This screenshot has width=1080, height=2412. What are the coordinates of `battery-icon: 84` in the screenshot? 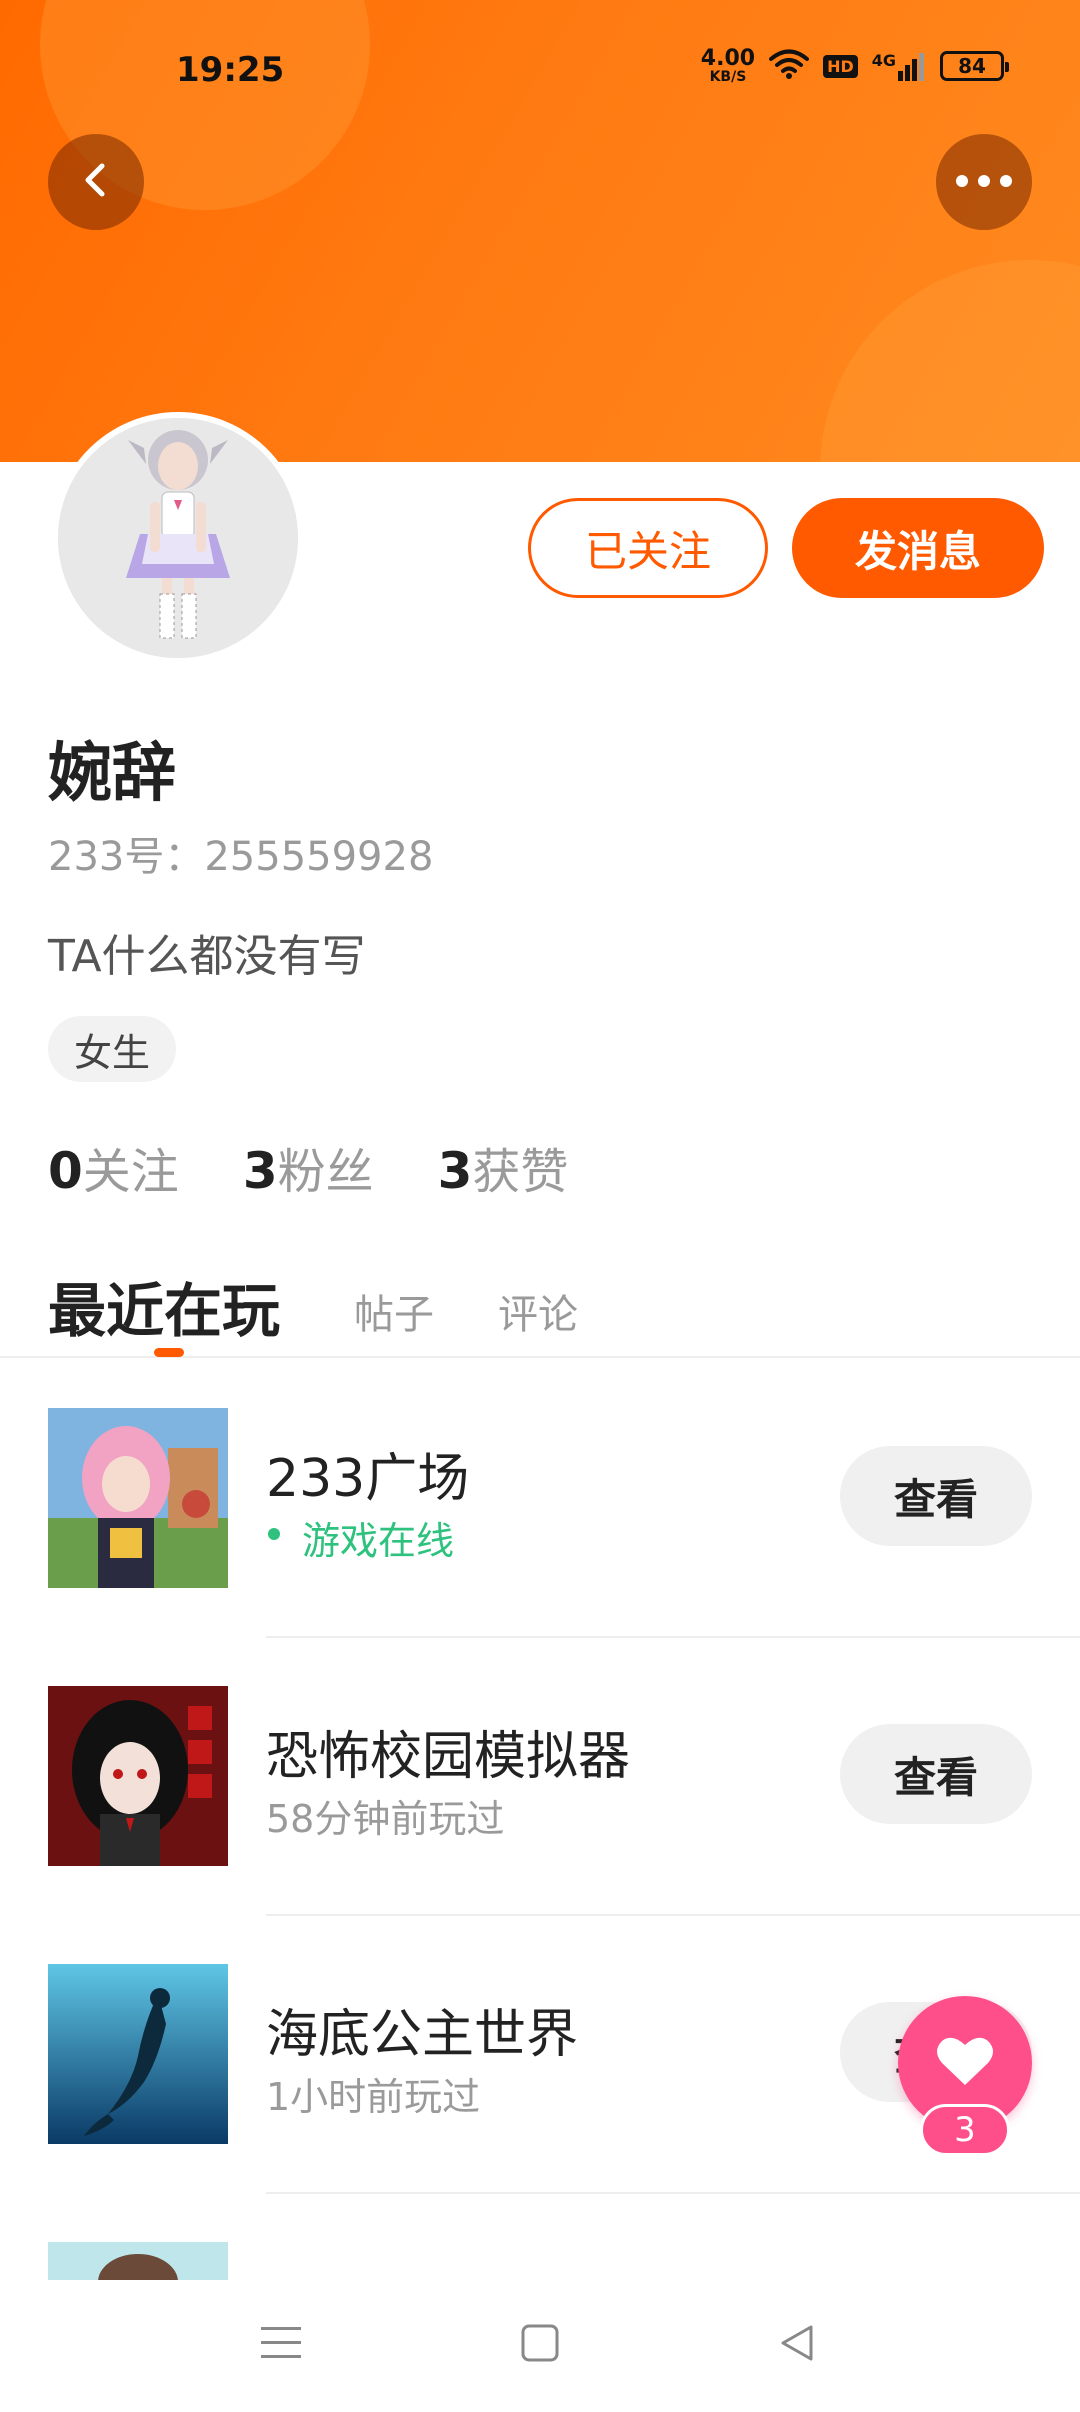 It's located at (974, 66).